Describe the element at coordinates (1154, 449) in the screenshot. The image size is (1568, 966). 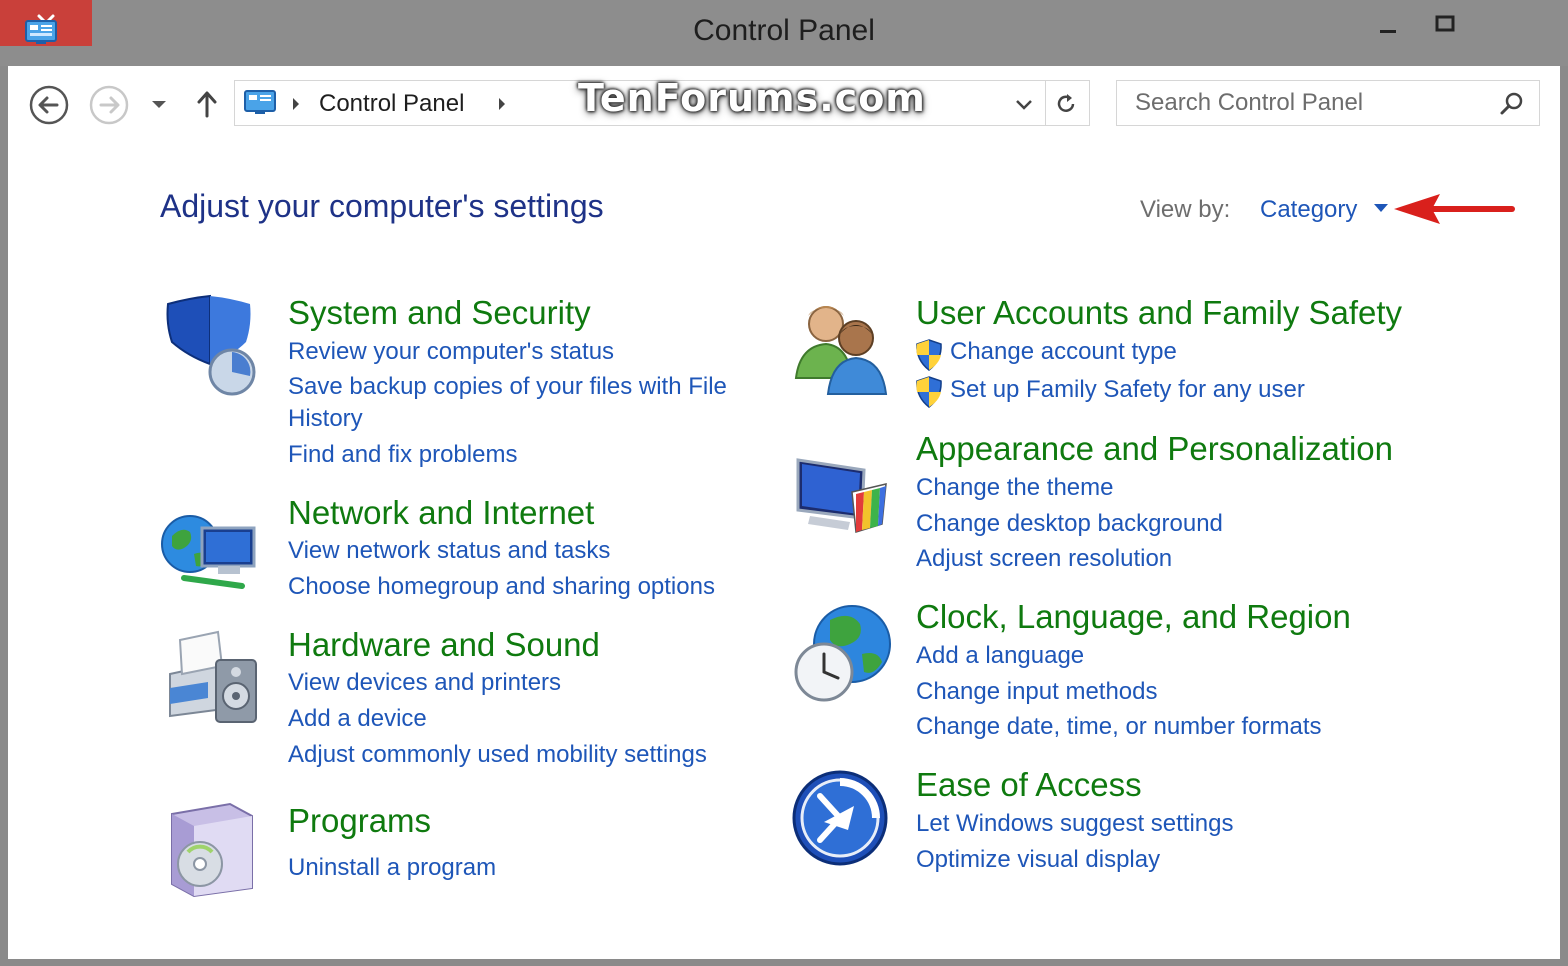
I see `category-title-appearance: Appearance and Personalization` at that location.